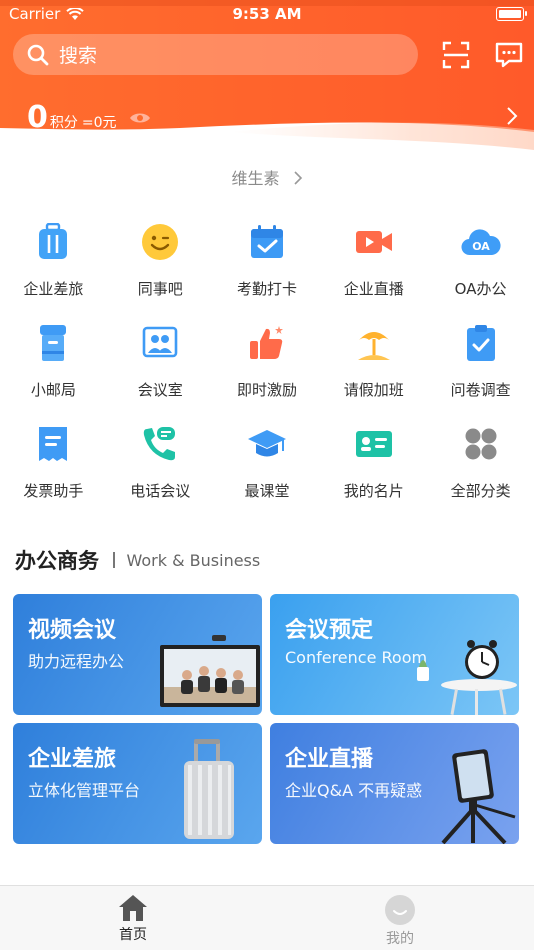 The image size is (534, 950). I want to click on card-subtitle: 助力远程办公, so click(76, 661).